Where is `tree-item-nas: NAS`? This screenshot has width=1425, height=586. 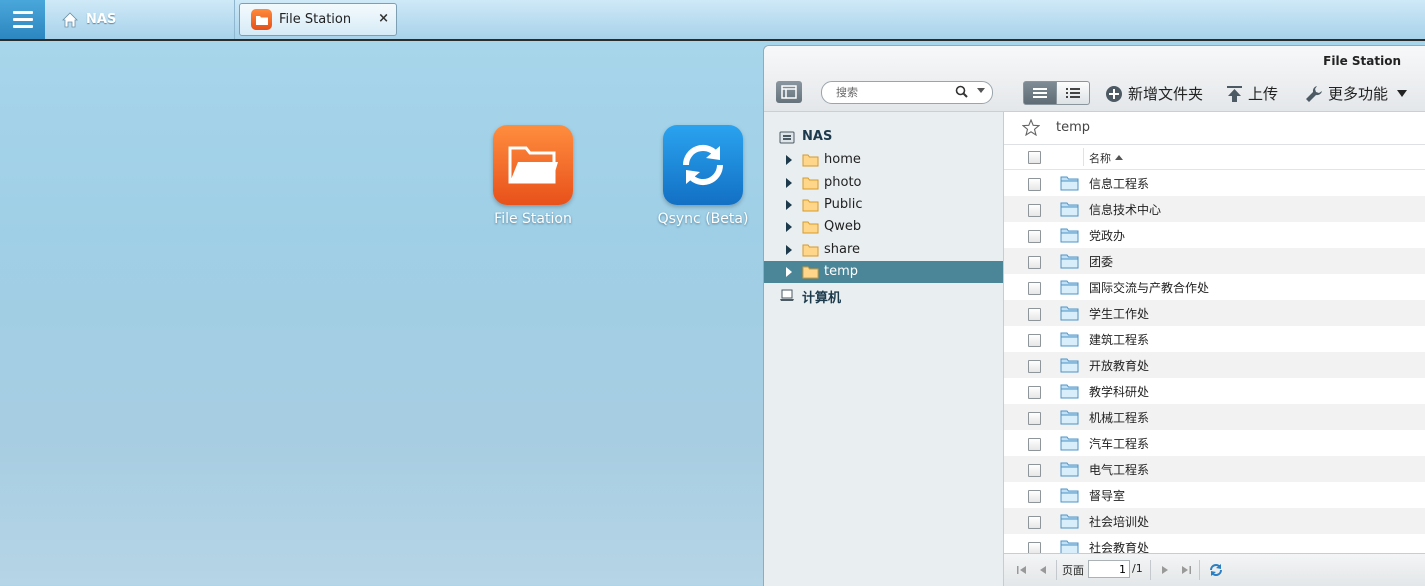
tree-item-nas: NAS is located at coordinates (883, 137).